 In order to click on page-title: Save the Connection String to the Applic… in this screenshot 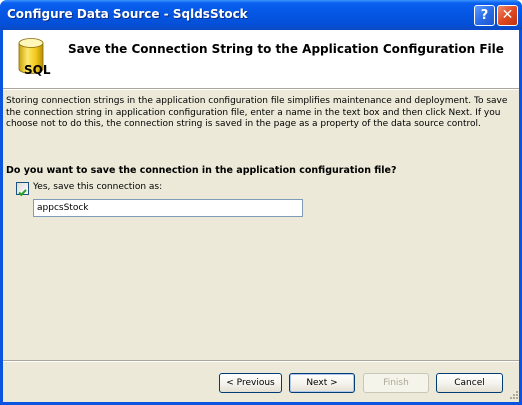, I will do `click(286, 49)`.